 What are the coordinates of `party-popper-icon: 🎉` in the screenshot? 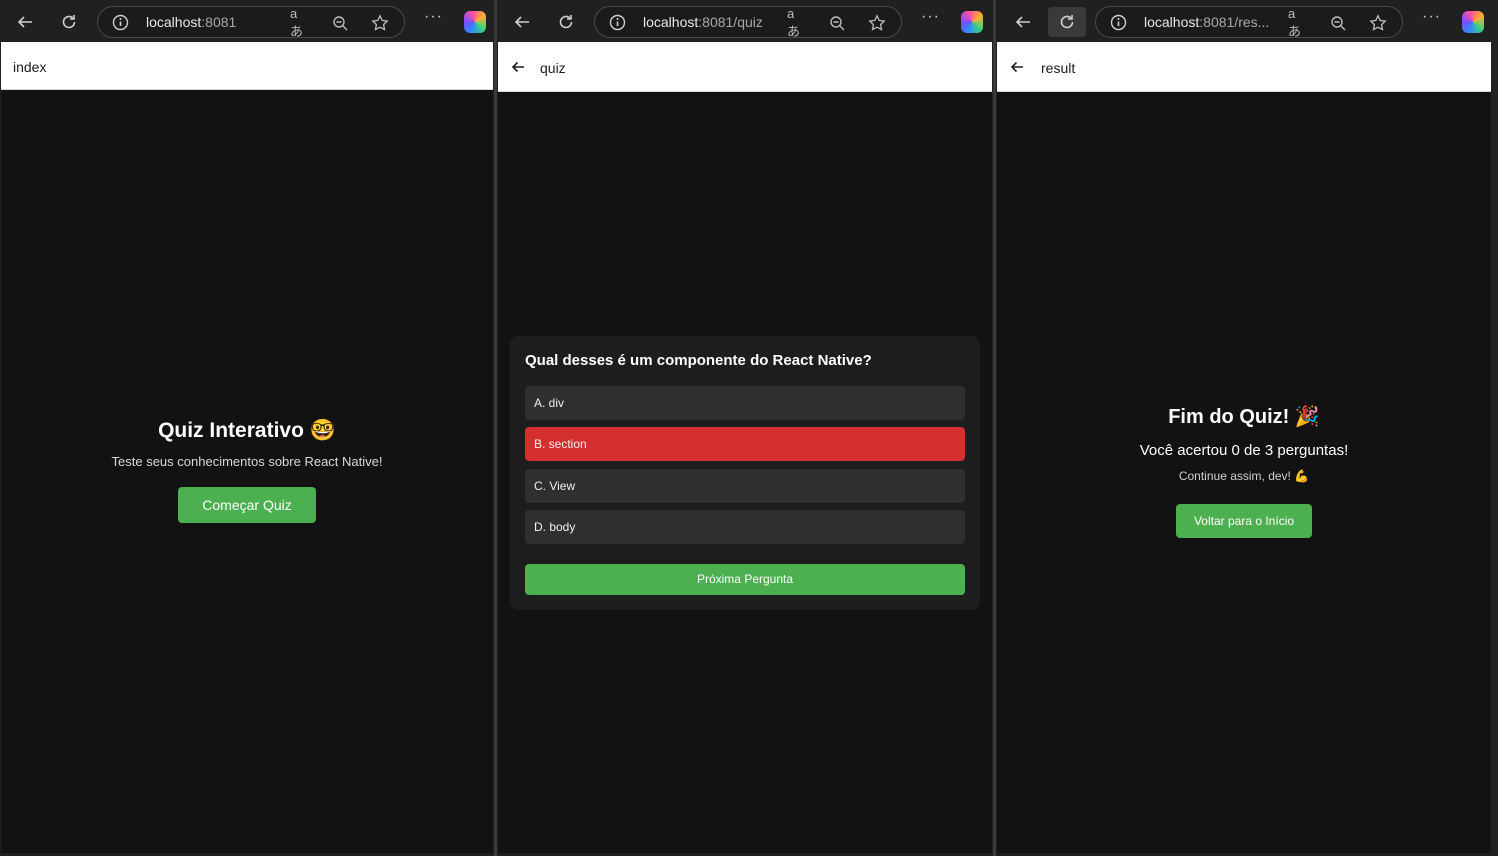 It's located at (1307, 417).